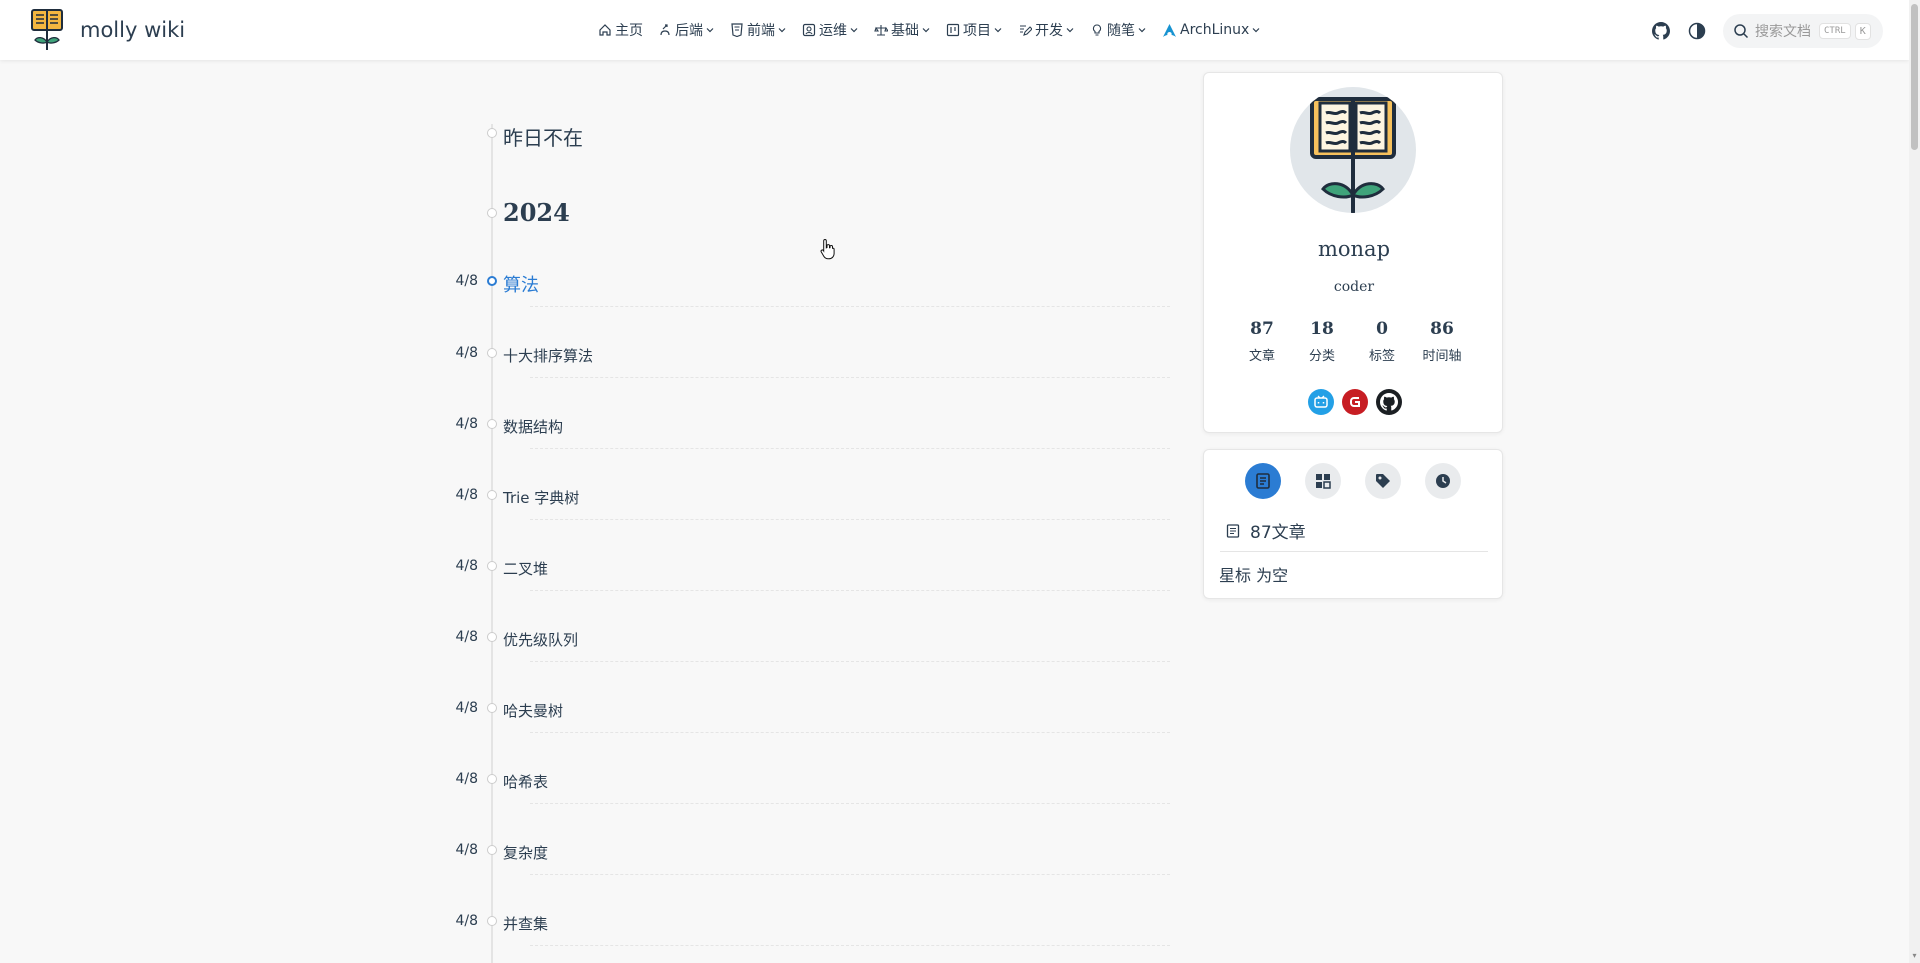 This screenshot has width=1920, height=963. Describe the element at coordinates (533, 426) in the screenshot. I see `entry-title: 数据结构` at that location.